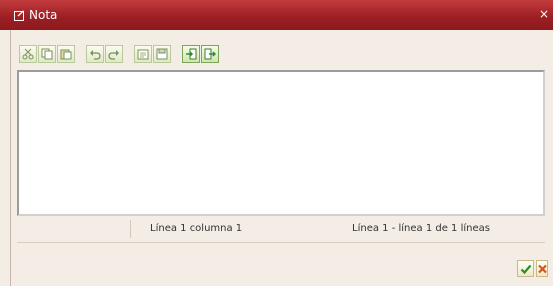 Image resolution: width=553 pixels, height=286 pixels. What do you see at coordinates (191, 54) in the screenshot?
I see `import-icon` at bounding box center [191, 54].